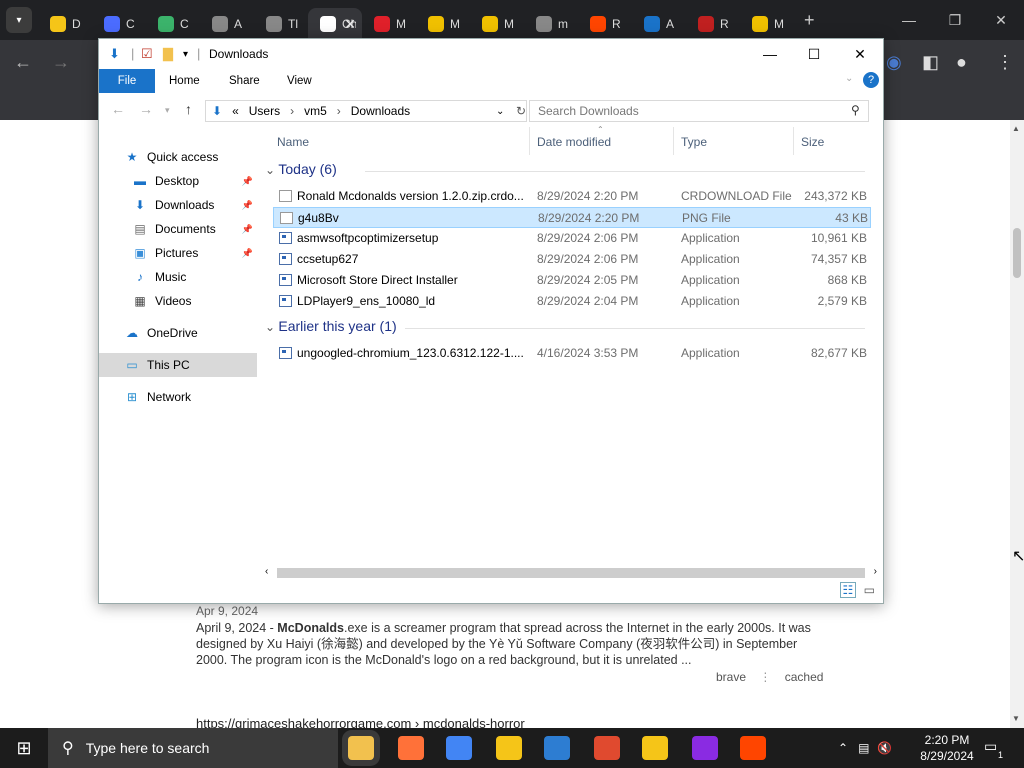 The width and height of the screenshot is (1024, 768). Describe the element at coordinates (188, 109) in the screenshot. I see `up-arrow-icon: ↑` at that location.